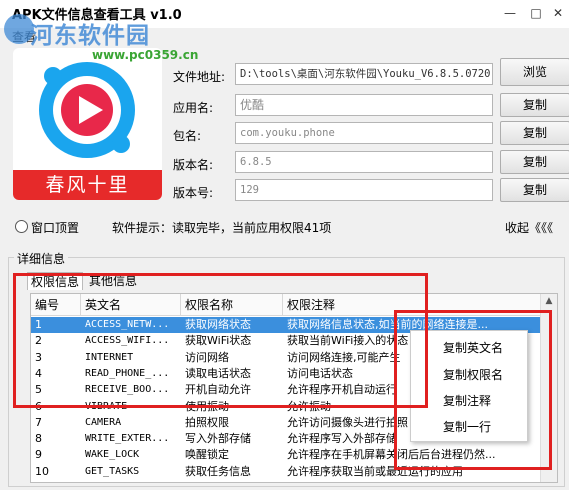 This screenshot has width=569, height=490. Describe the element at coordinates (534, 162) in the screenshot. I see `copy-version-name-button: 复制` at that location.